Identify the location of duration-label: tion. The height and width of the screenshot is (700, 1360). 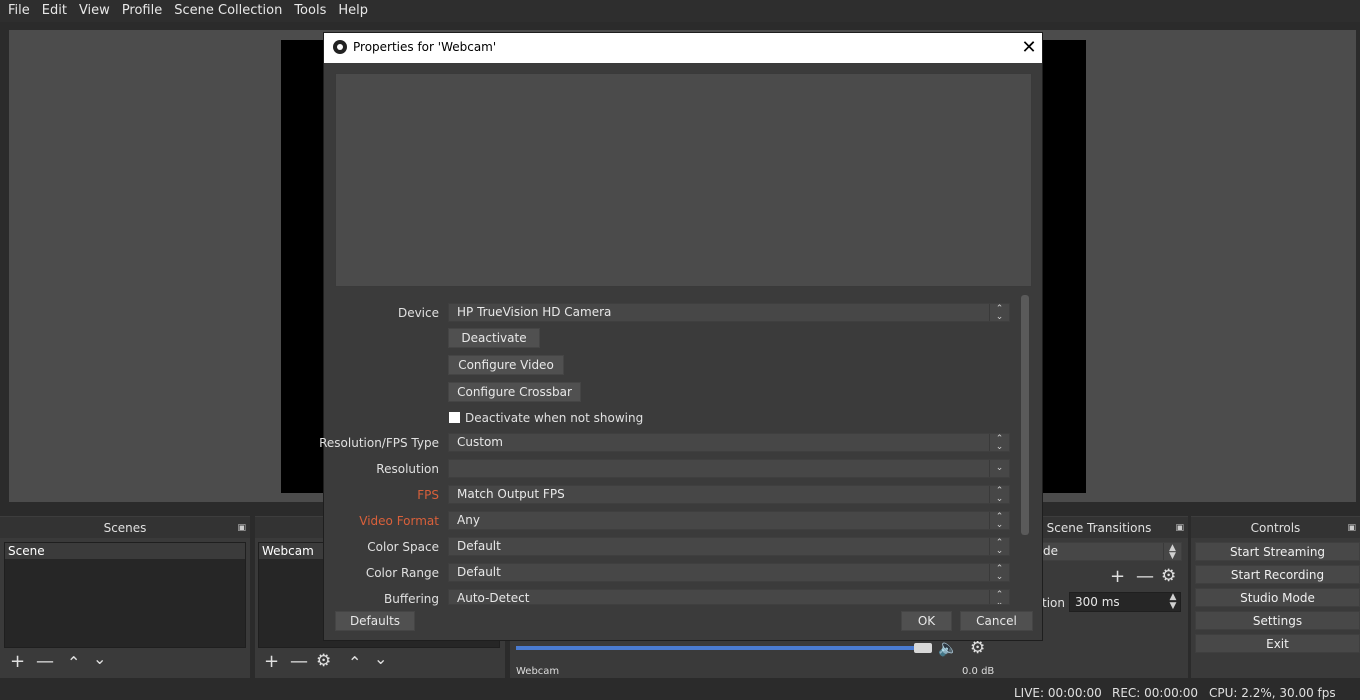
(1053, 603).